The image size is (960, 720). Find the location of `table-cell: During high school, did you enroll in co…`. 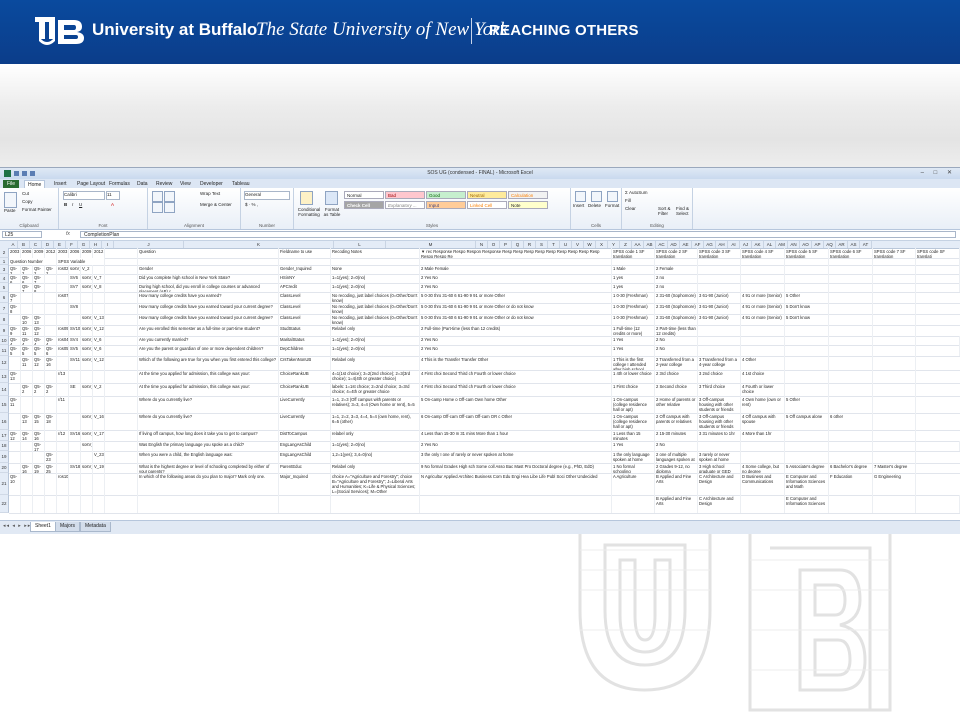

table-cell: During high school, did you enroll in co… is located at coordinates (208, 287).